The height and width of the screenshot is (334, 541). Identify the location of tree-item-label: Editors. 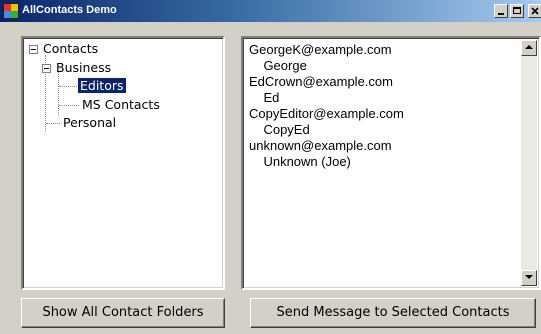
(102, 85).